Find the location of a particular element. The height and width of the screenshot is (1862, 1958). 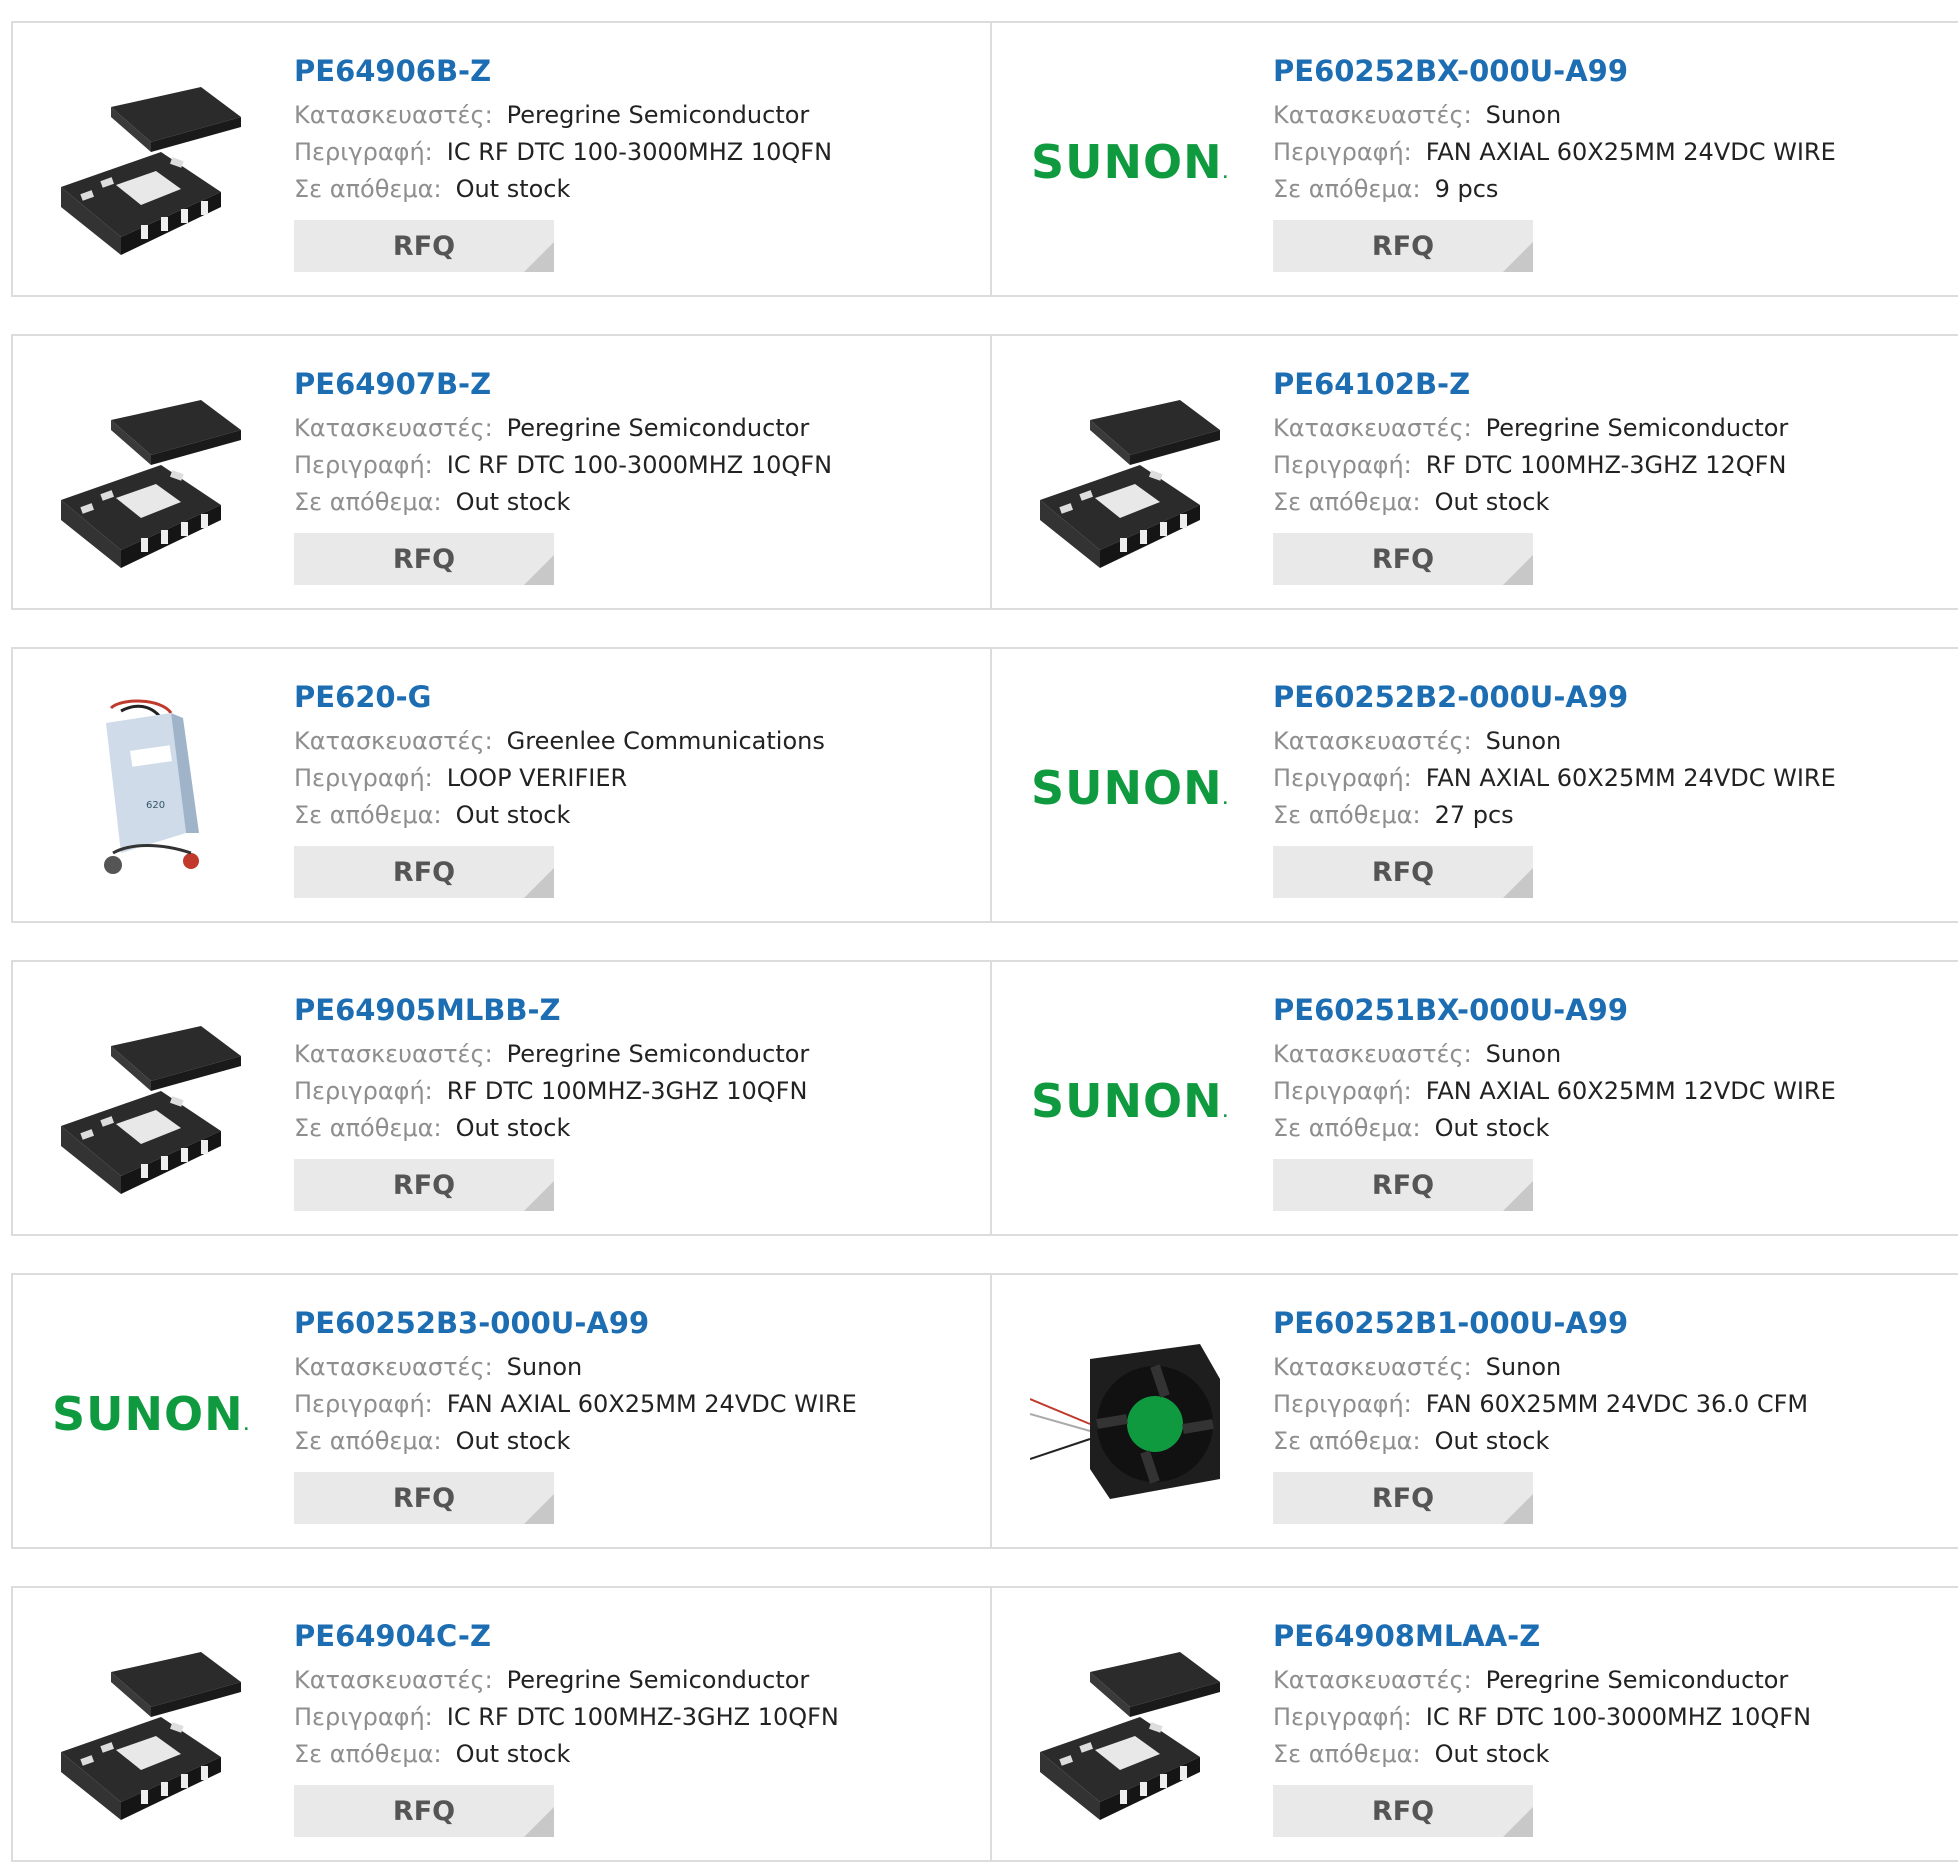

fan-photo-icon is located at coordinates (1130, 1414).